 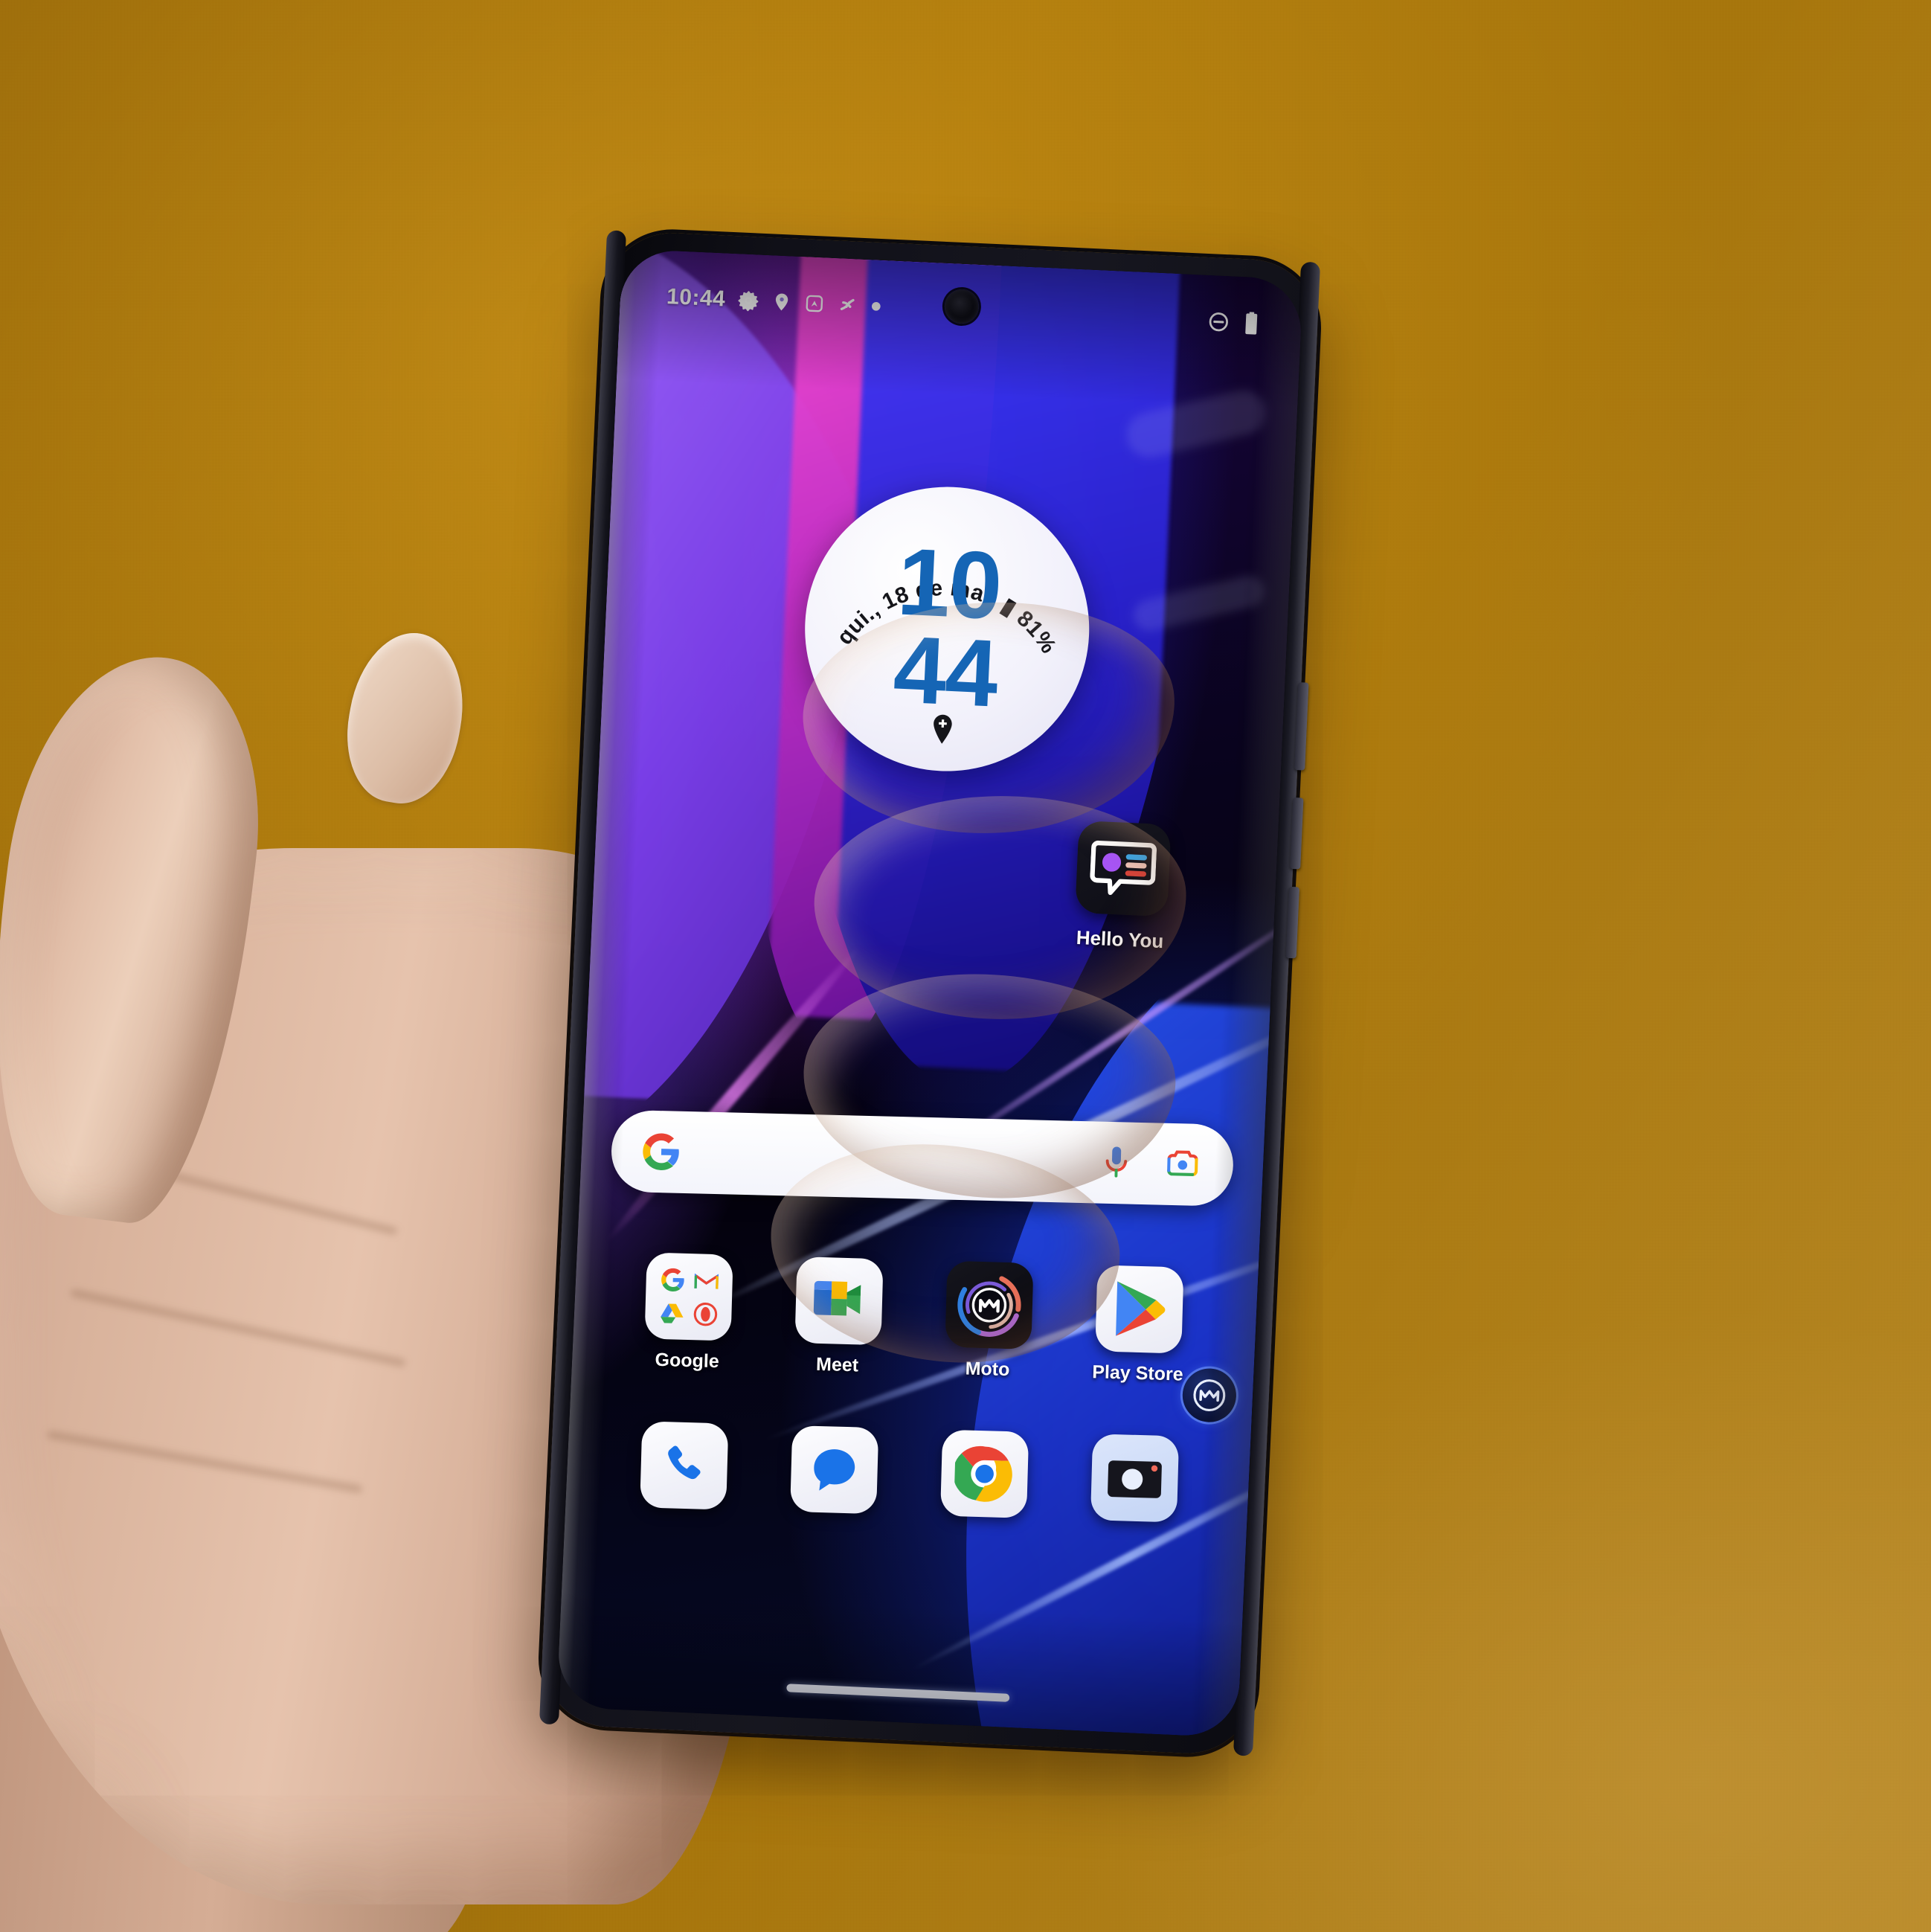 I want to click on status-bar-left: 10:44, so click(x=773, y=301).